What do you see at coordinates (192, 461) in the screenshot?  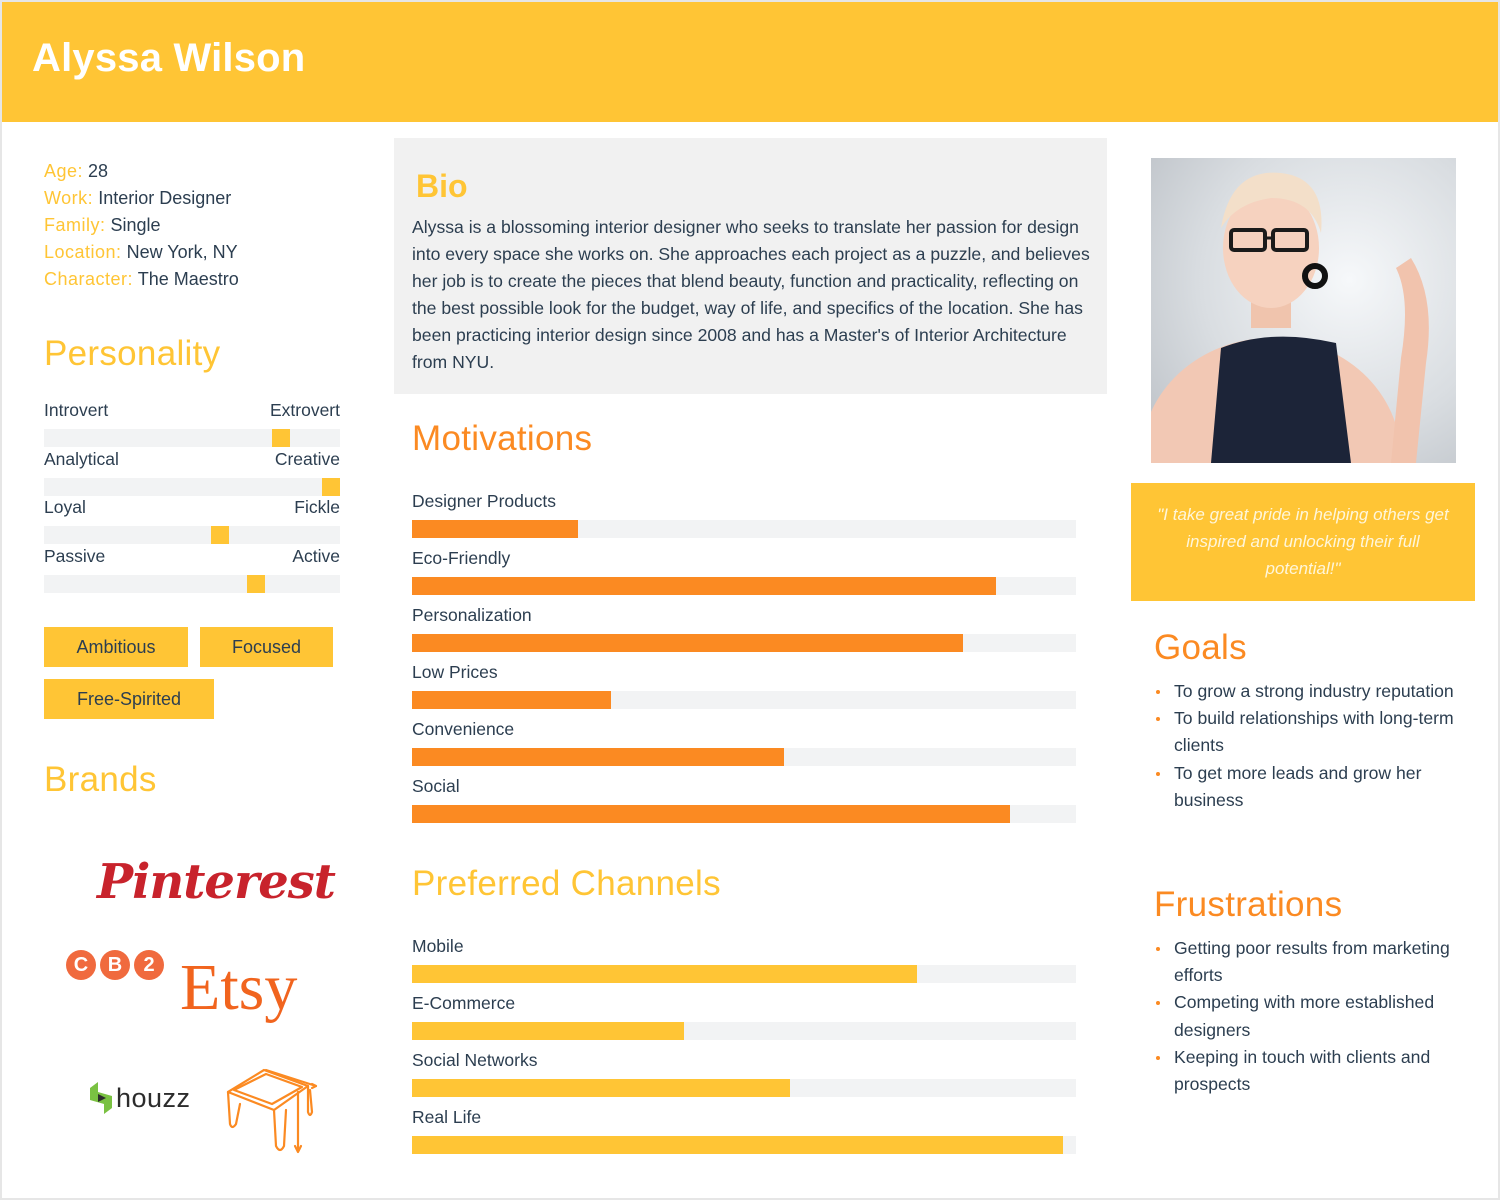 I see `scale-labels: Analytical Creative` at bounding box center [192, 461].